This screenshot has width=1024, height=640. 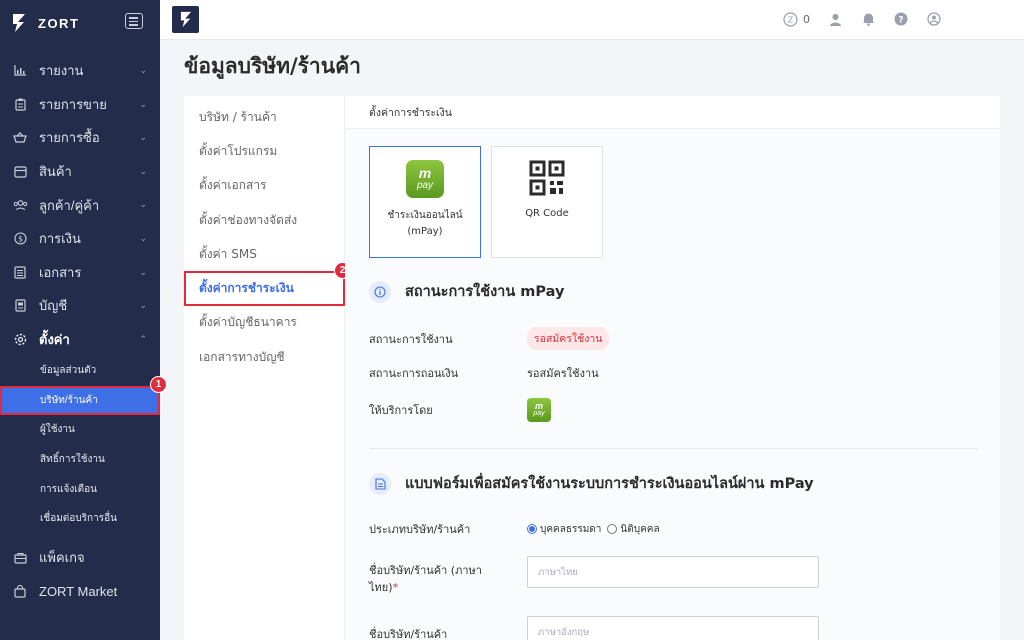 I want to click on payment-card-qr: QR Code, so click(x=547, y=202).